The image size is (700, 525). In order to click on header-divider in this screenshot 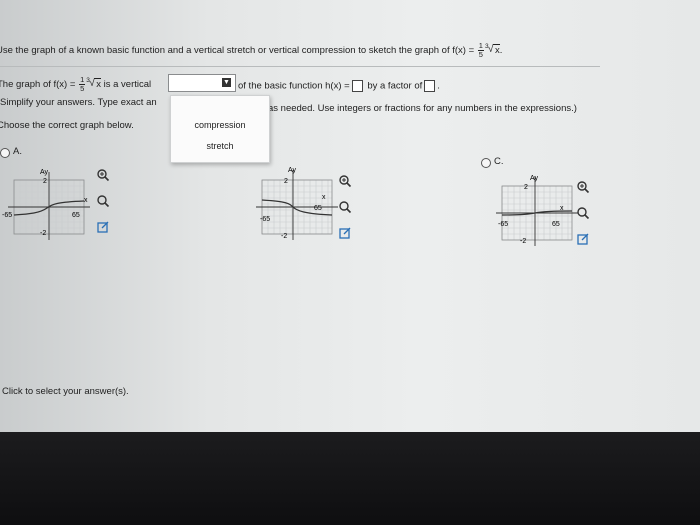, I will do `click(300, 66)`.